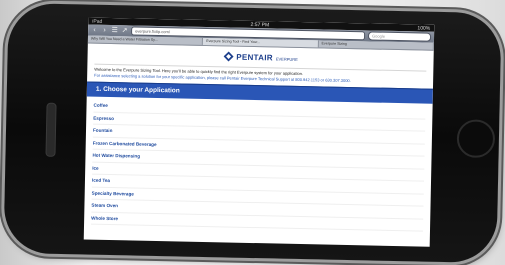 Image resolution: width=505 pixels, height=265 pixels. What do you see at coordinates (476, 139) in the screenshot?
I see `home-button` at bounding box center [476, 139].